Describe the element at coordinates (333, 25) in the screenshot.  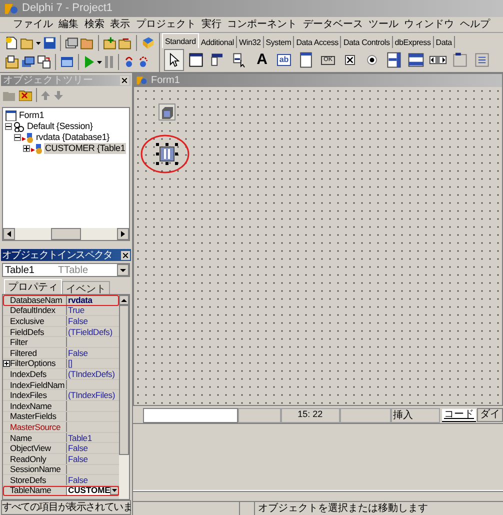
I see `menu-item: データベース` at that location.